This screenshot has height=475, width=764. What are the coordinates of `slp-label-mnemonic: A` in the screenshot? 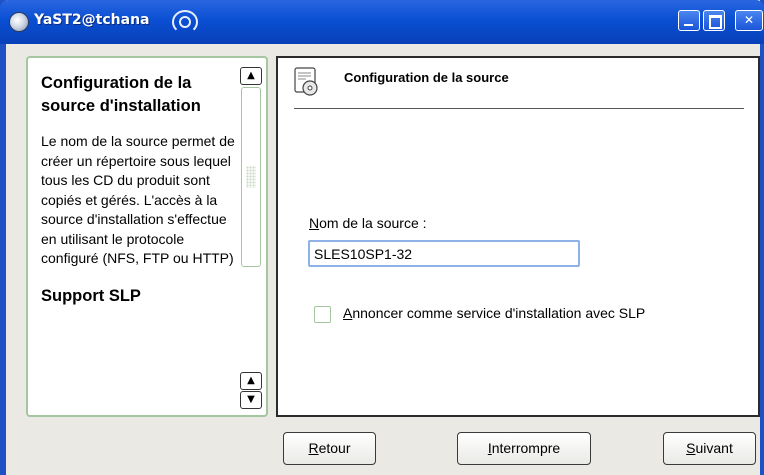 It's located at (348, 313).